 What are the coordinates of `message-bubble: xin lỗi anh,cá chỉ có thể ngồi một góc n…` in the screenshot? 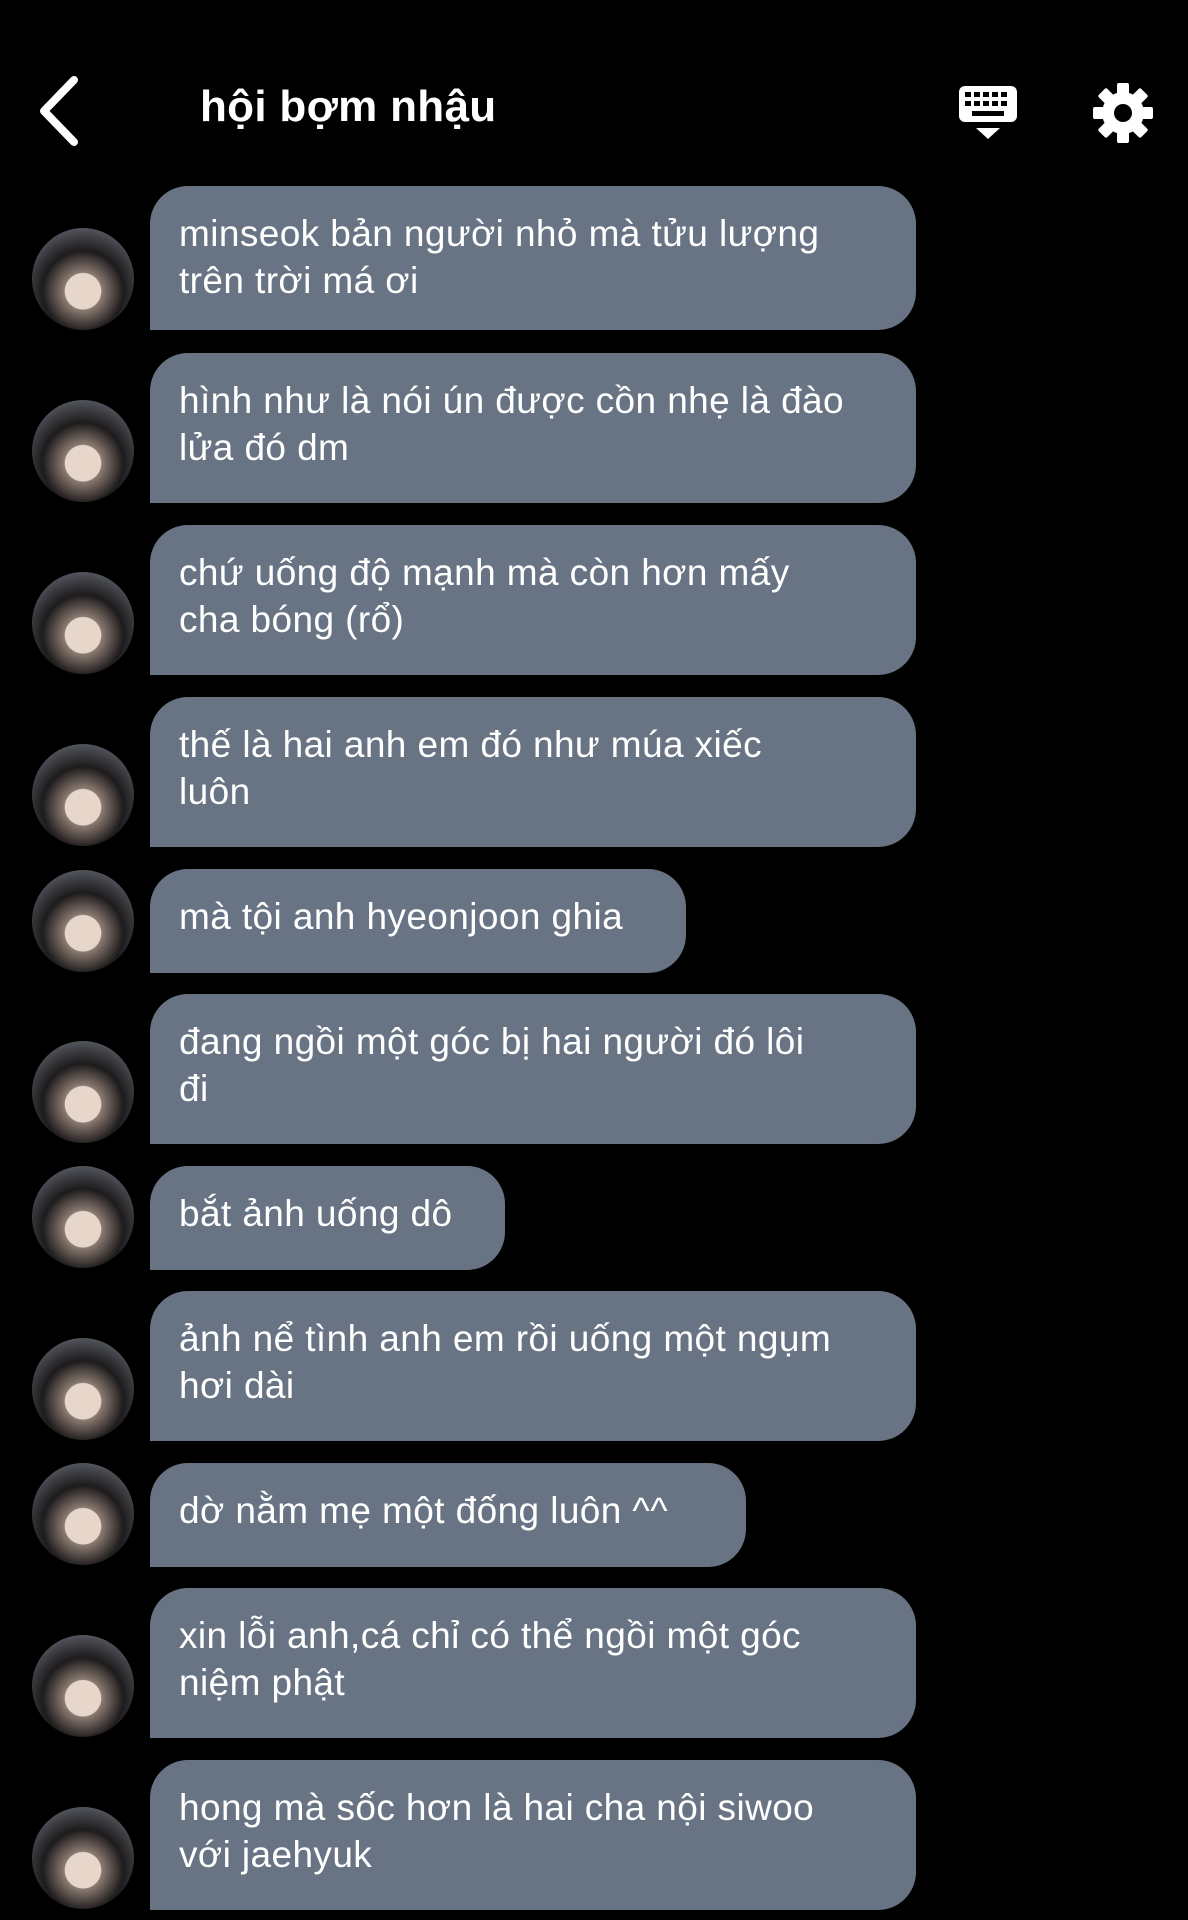 It's located at (533, 1663).